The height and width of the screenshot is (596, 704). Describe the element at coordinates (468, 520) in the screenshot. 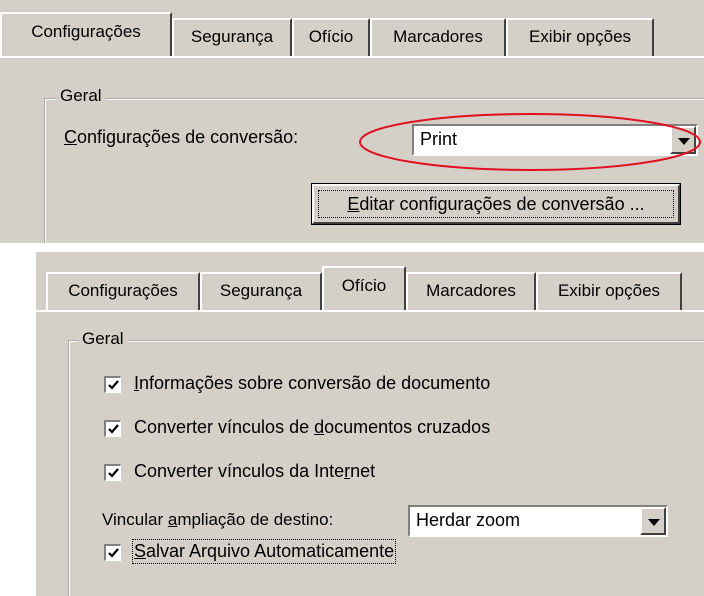

I see `link-zoom-value: Herdar zoom` at that location.